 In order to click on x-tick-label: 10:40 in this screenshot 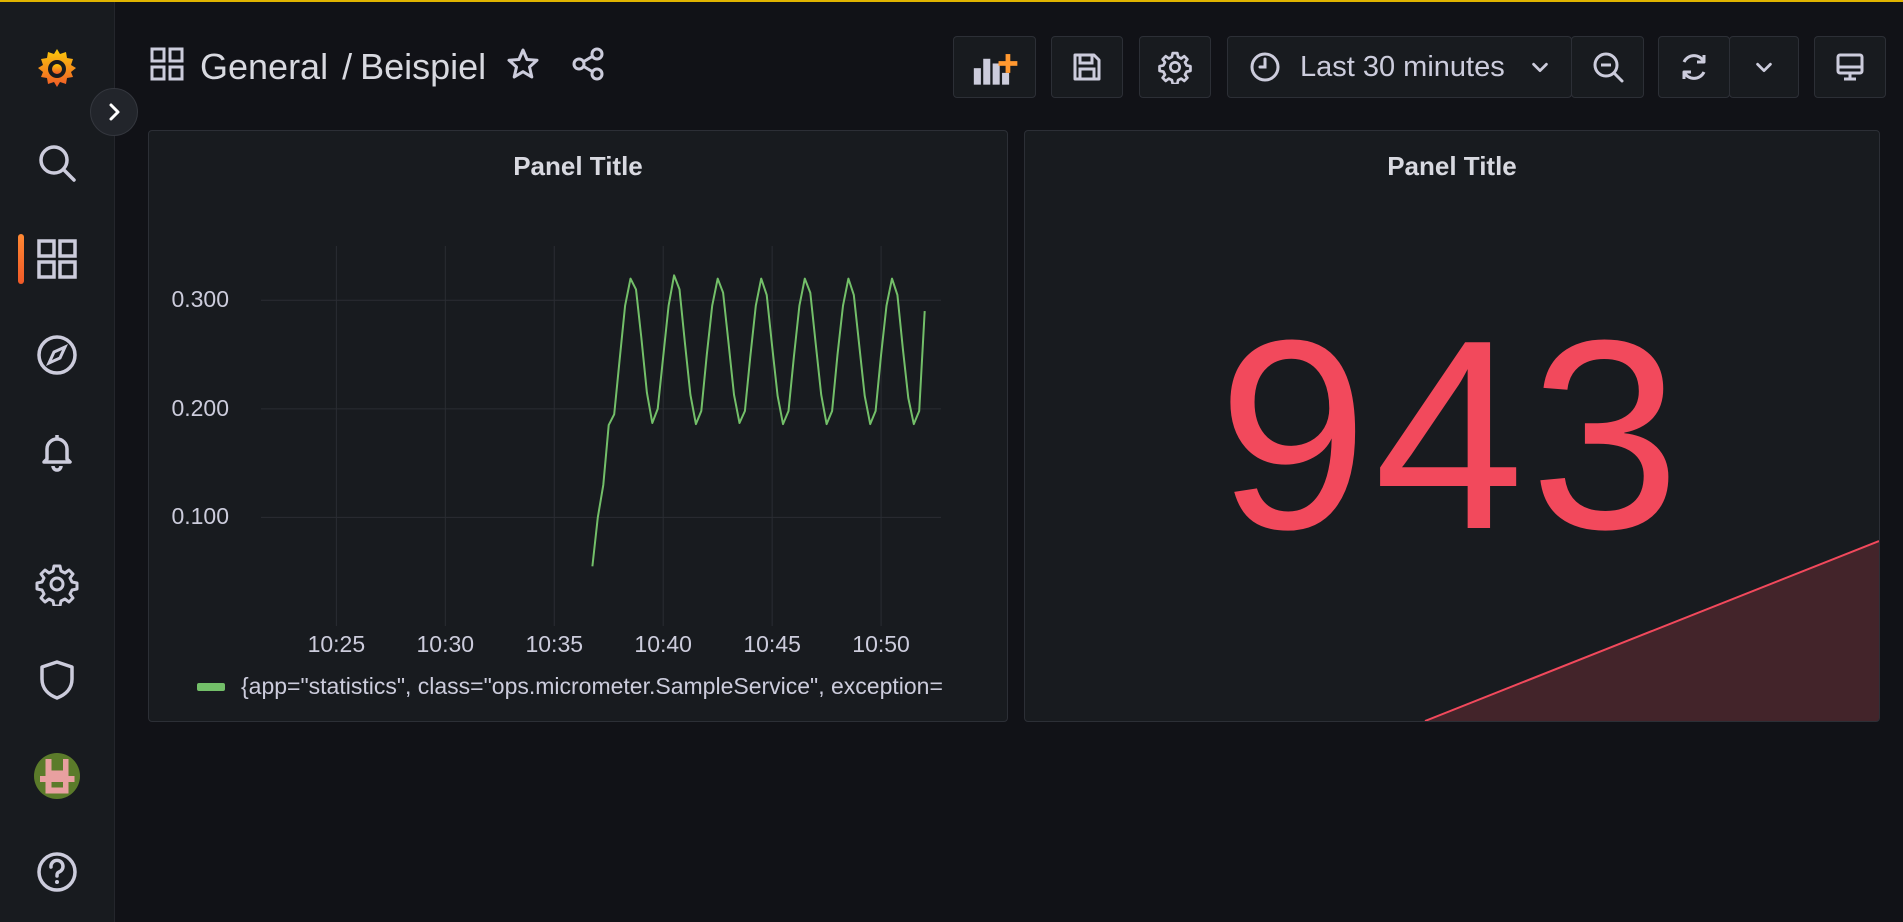, I will do `click(663, 644)`.